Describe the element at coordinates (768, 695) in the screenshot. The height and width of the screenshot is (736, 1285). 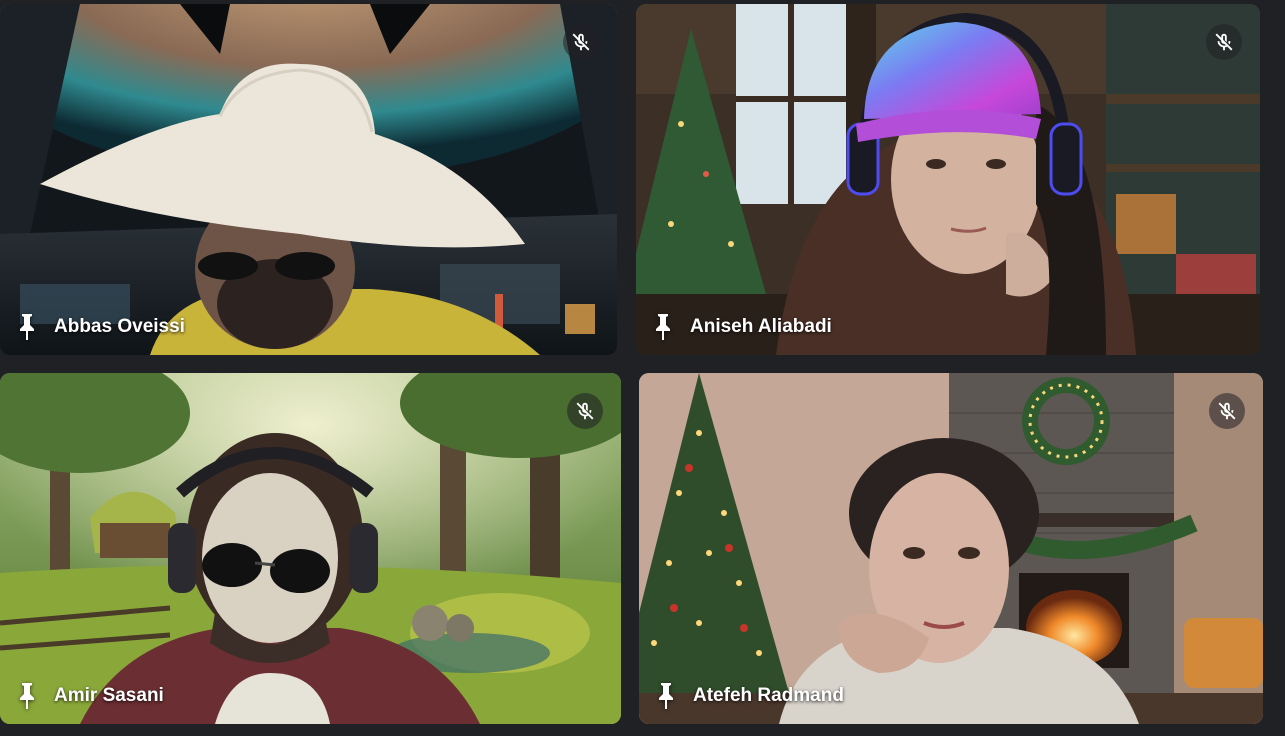
I see `participant-name: Atefeh Radmand` at that location.